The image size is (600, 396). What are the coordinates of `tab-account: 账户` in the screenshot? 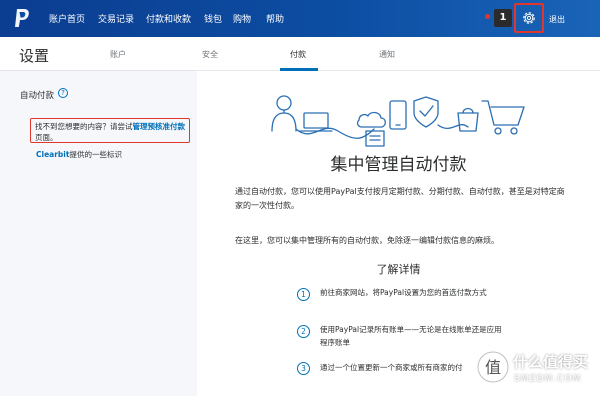 It's located at (118, 54).